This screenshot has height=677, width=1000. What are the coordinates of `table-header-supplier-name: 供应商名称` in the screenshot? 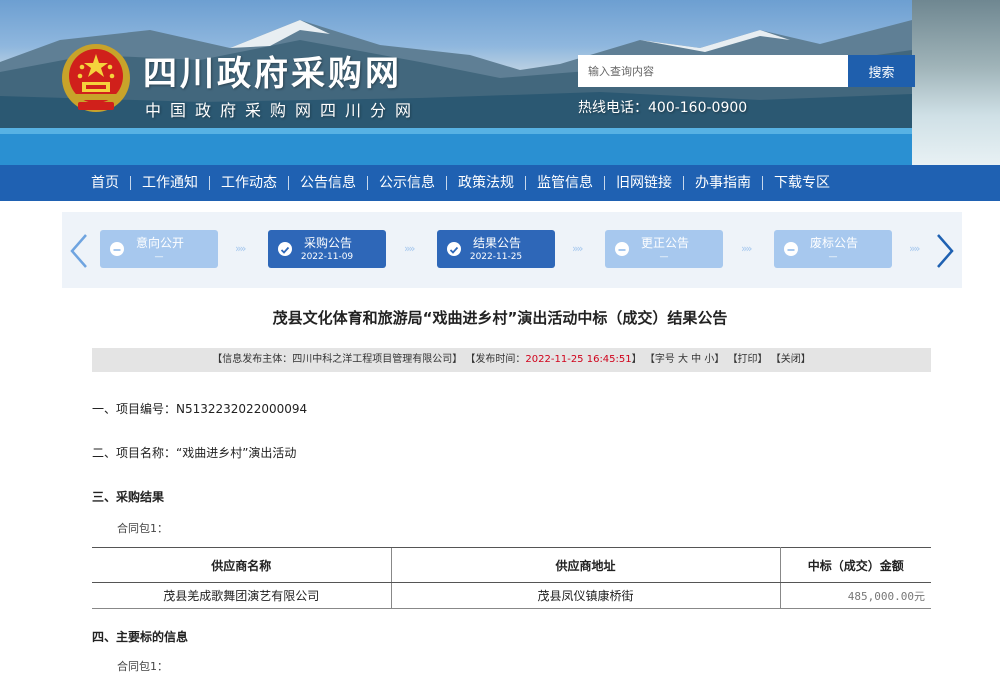 It's located at (241, 565).